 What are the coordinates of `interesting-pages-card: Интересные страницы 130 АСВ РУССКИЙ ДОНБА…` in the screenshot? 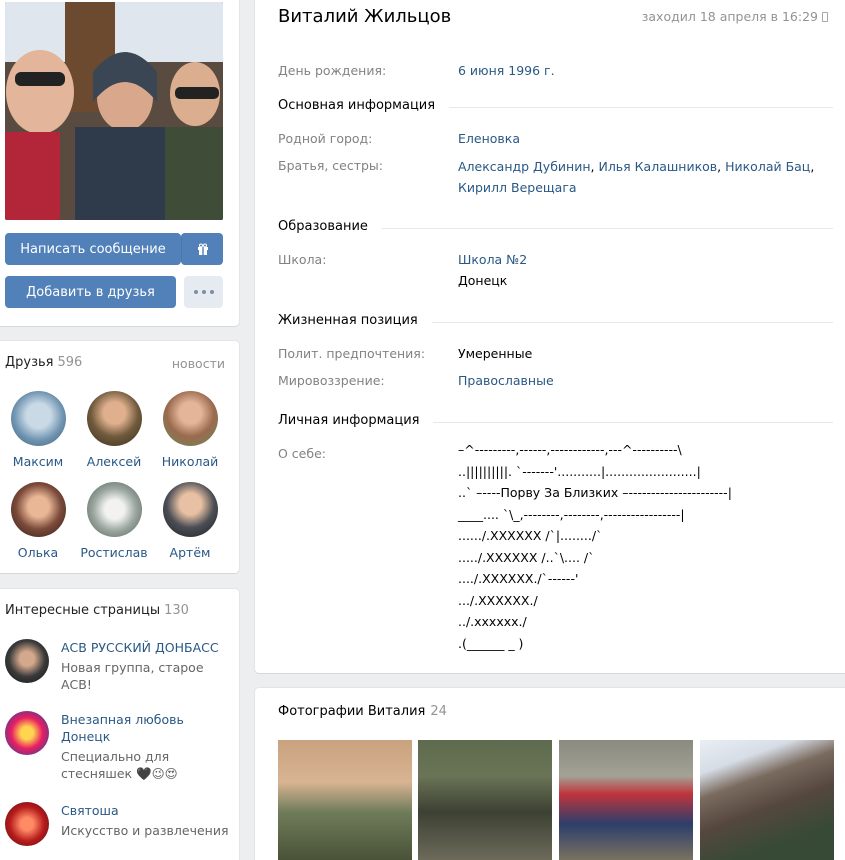 It's located at (119, 724).